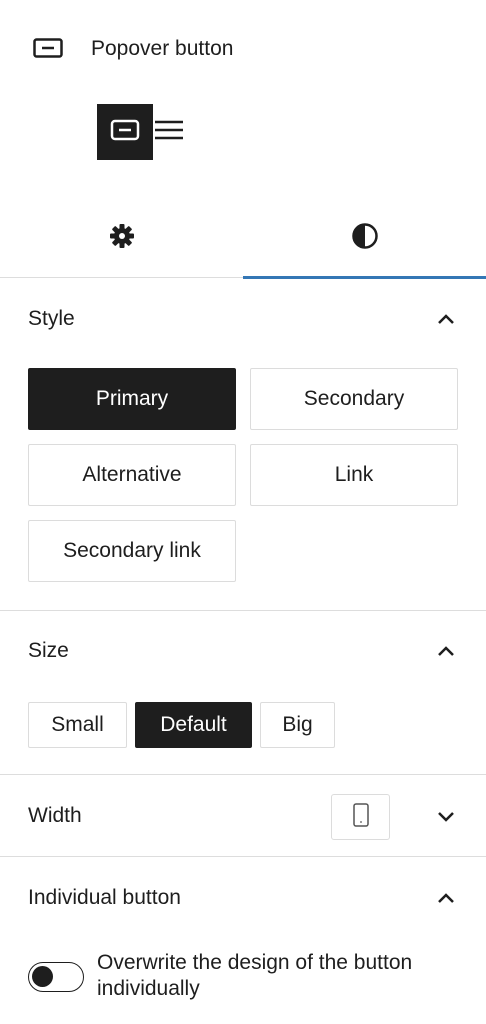 This screenshot has width=486, height=1024. I want to click on style-option-alternative: Alternative, so click(132, 475).